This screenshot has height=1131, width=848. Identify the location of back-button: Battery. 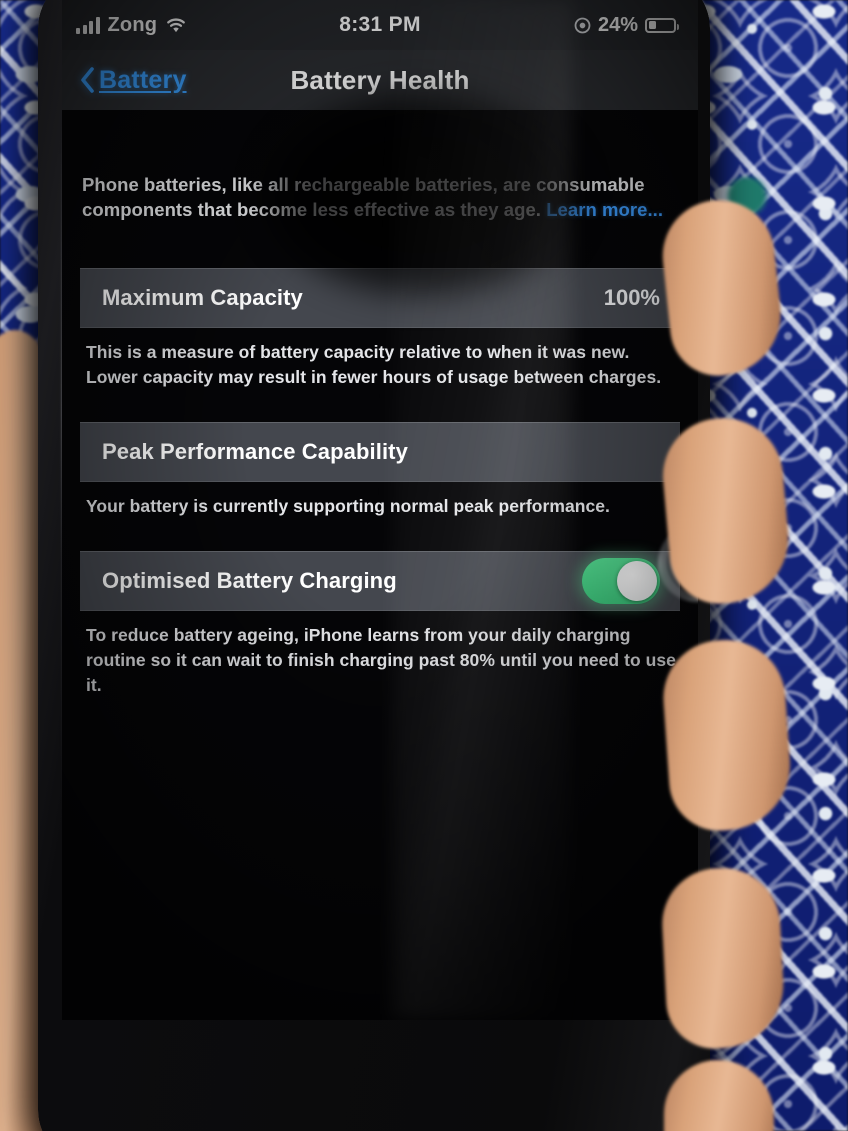
(133, 80).